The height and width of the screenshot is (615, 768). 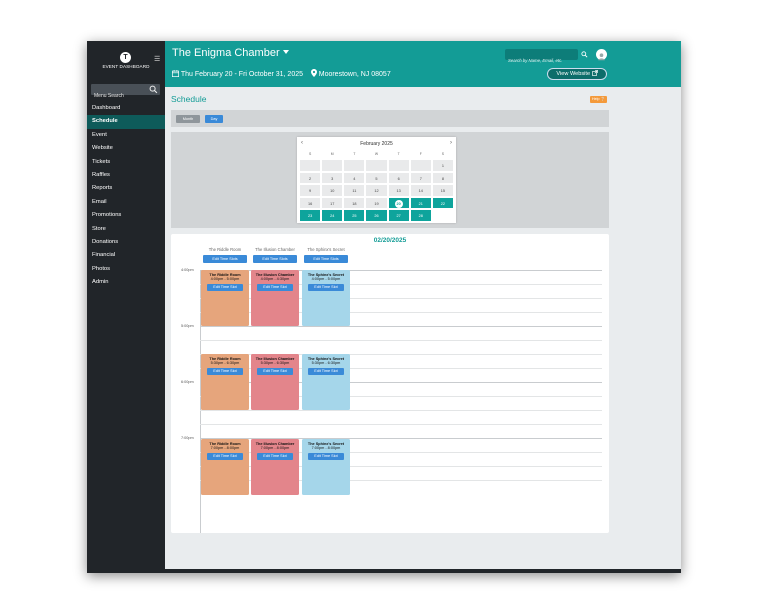 What do you see at coordinates (126, 162) in the screenshot?
I see `sidebar-item-tickets: Tickets` at bounding box center [126, 162].